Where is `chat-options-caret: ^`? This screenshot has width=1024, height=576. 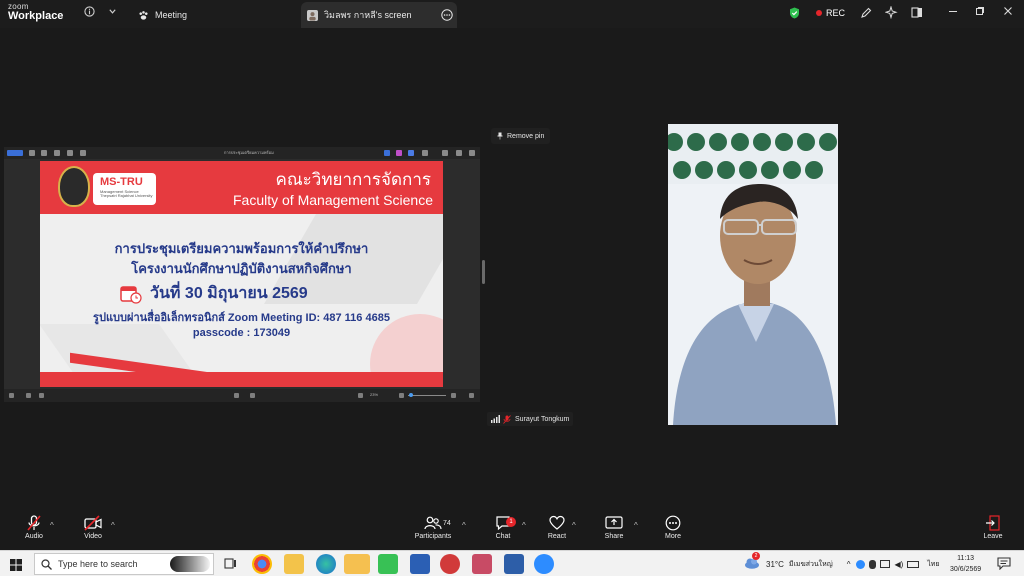
chat-options-caret: ^ is located at coordinates (524, 525).